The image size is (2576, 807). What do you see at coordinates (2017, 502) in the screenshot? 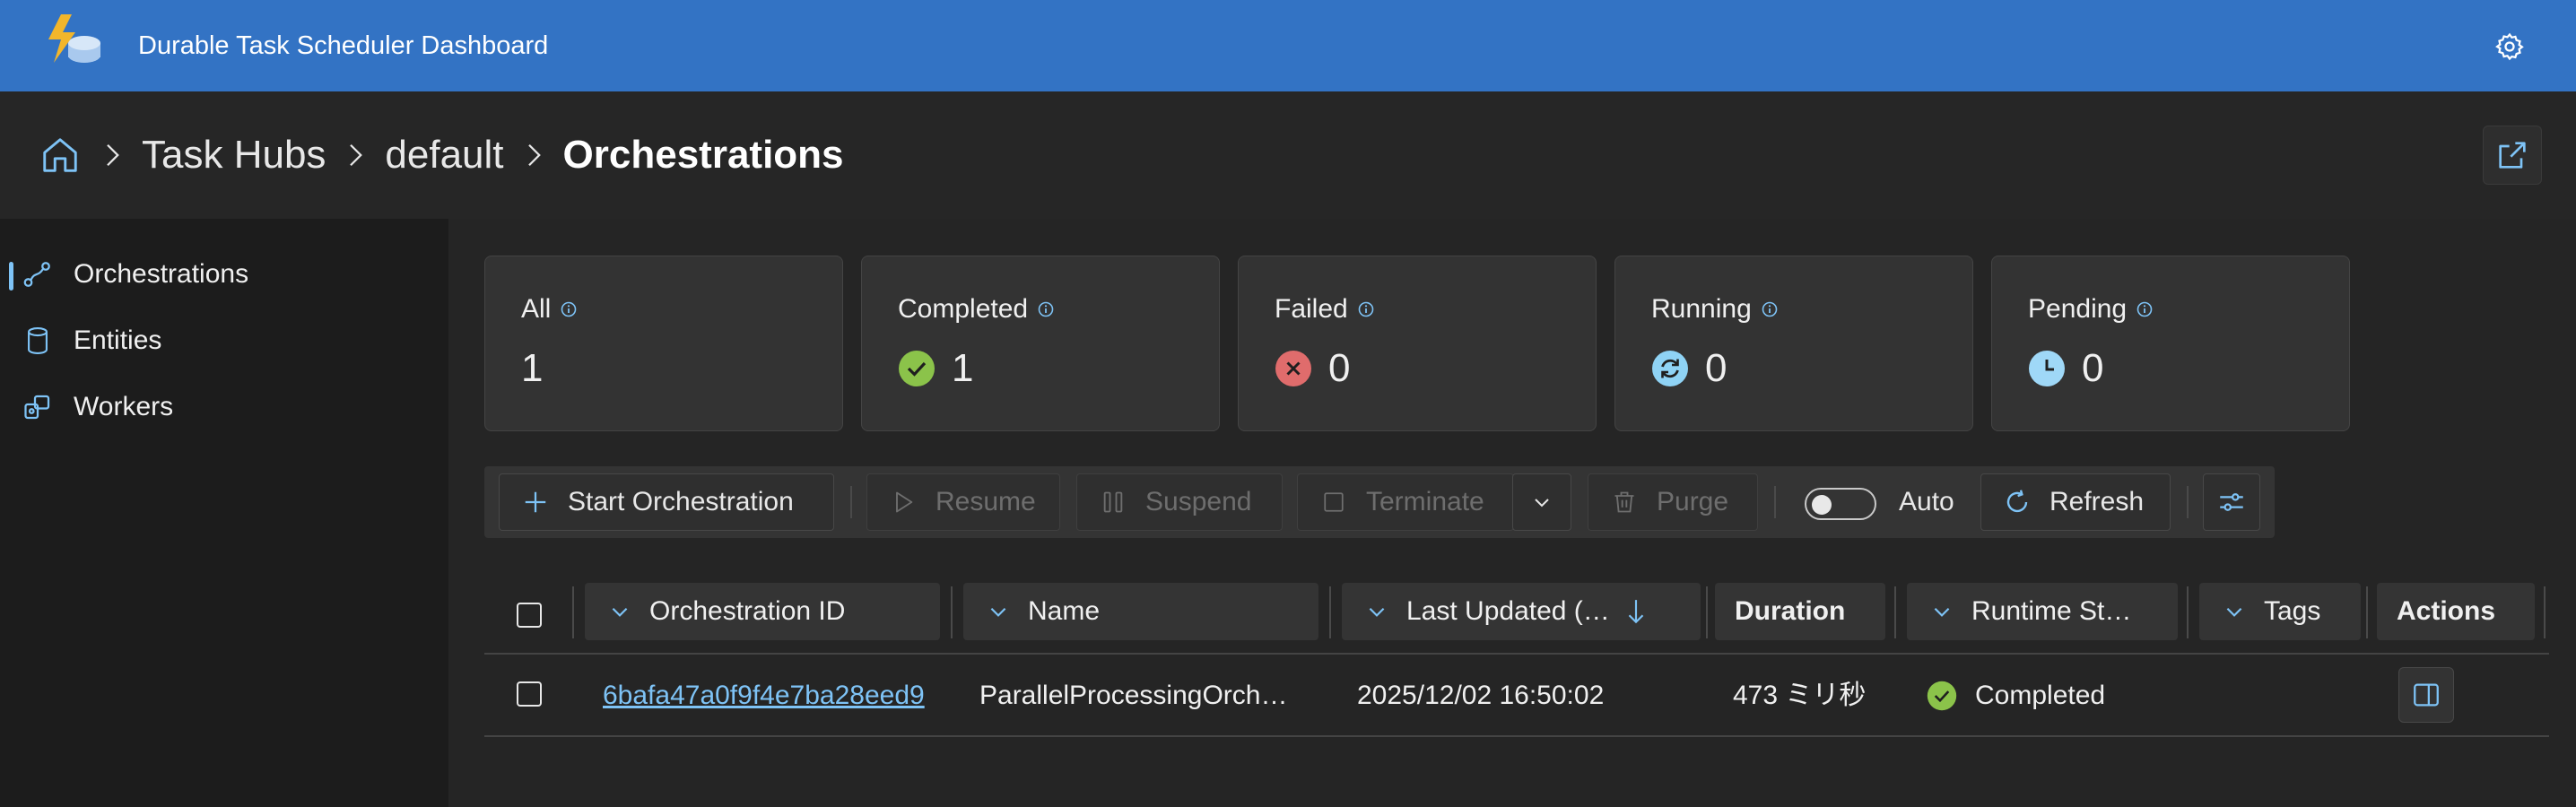
I see `refresh-icon` at bounding box center [2017, 502].